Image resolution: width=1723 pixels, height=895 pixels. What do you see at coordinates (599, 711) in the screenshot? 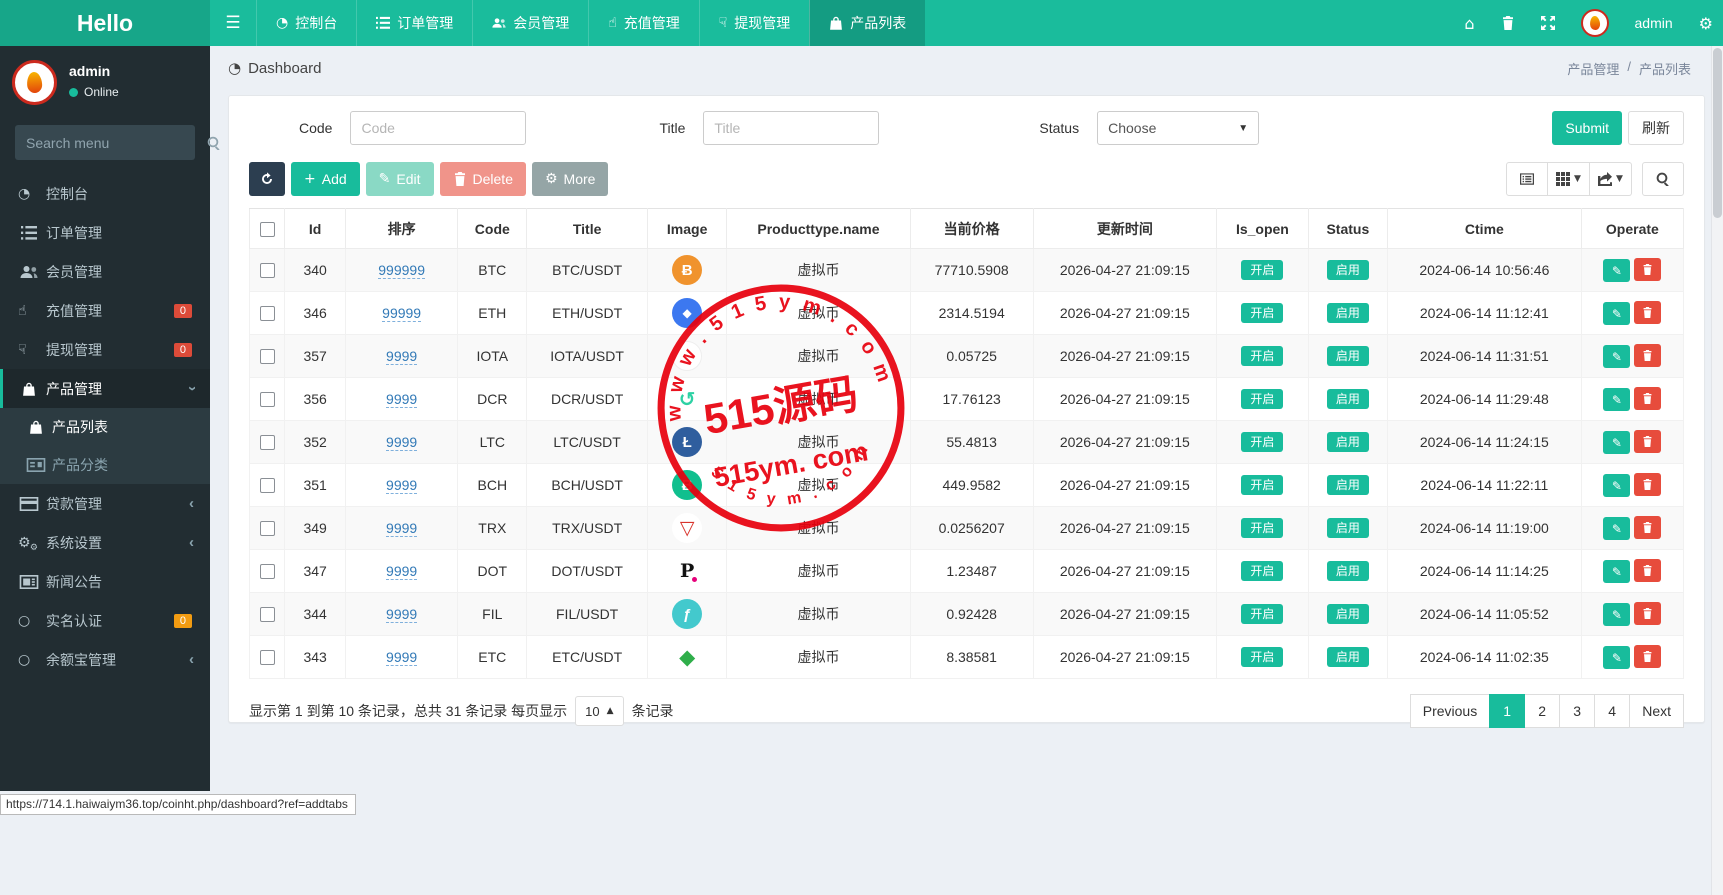
I see `page-size-select: 10 ▲` at bounding box center [599, 711].